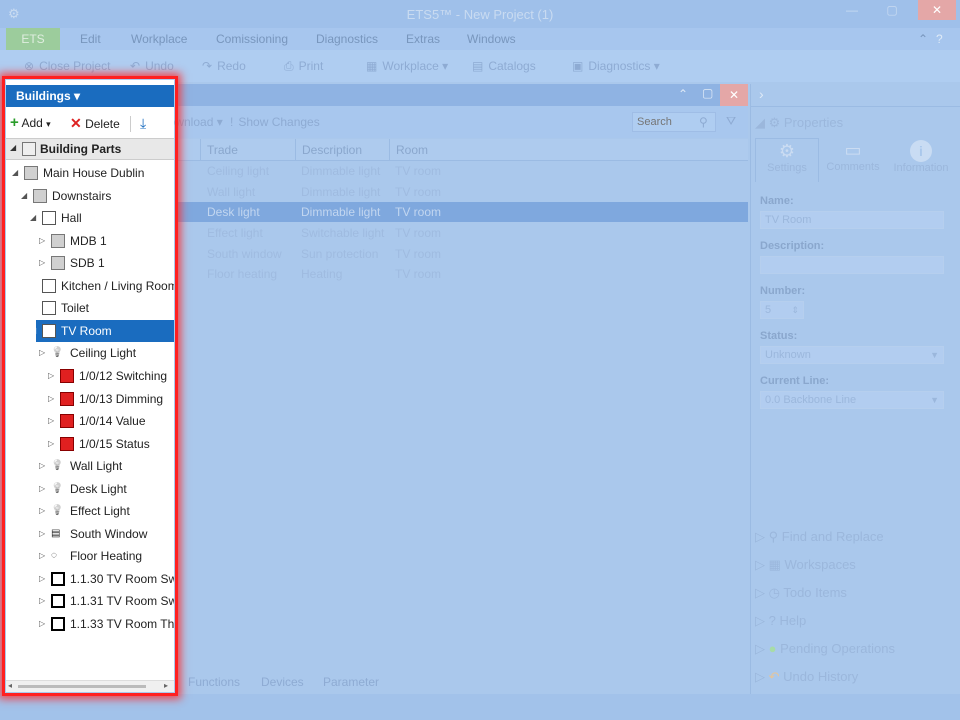 The image size is (960, 720). I want to click on tree-node: ▷ MDB 1, so click(90, 241).